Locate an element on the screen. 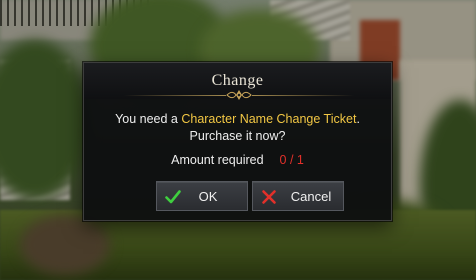 The image size is (476, 280). ok-button: OK is located at coordinates (202, 196).